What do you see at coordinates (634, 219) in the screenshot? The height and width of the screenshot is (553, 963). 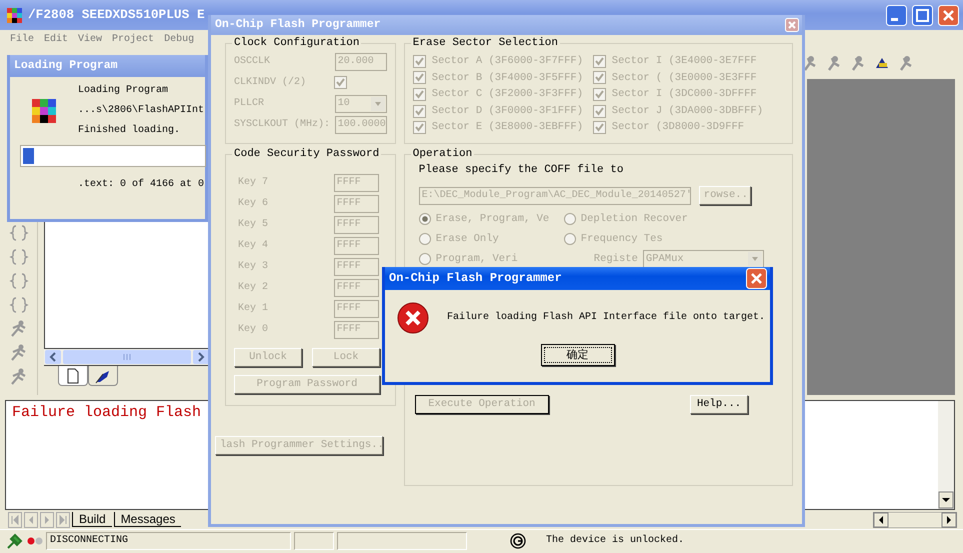 I see `radio-label: Depletion Recover` at bounding box center [634, 219].